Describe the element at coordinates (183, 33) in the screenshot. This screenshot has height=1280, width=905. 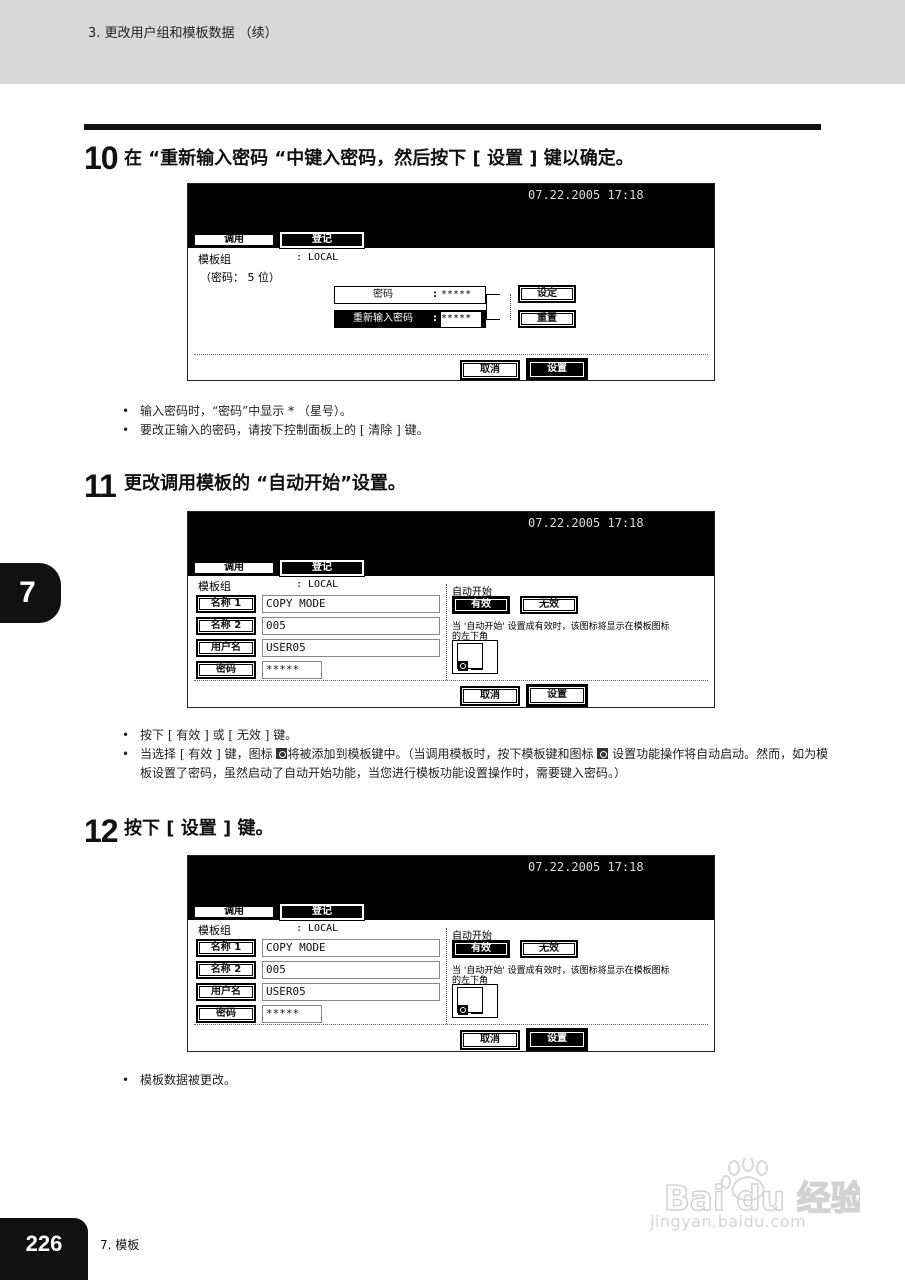
I see `header-title: 3. 更改用户组和模板数据 （续）` at that location.